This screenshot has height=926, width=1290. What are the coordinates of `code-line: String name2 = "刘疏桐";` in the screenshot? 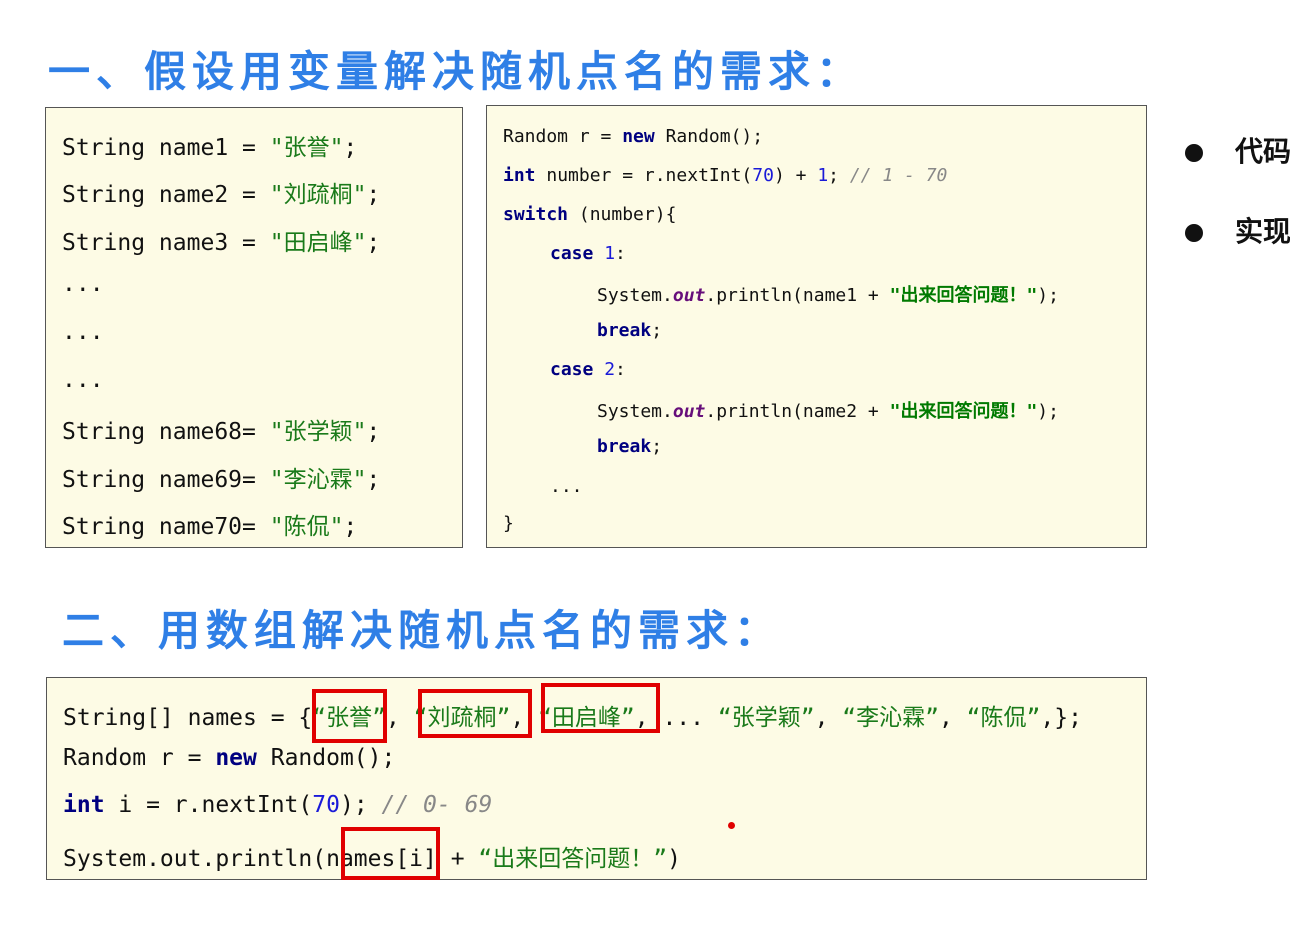 It's located at (221, 195).